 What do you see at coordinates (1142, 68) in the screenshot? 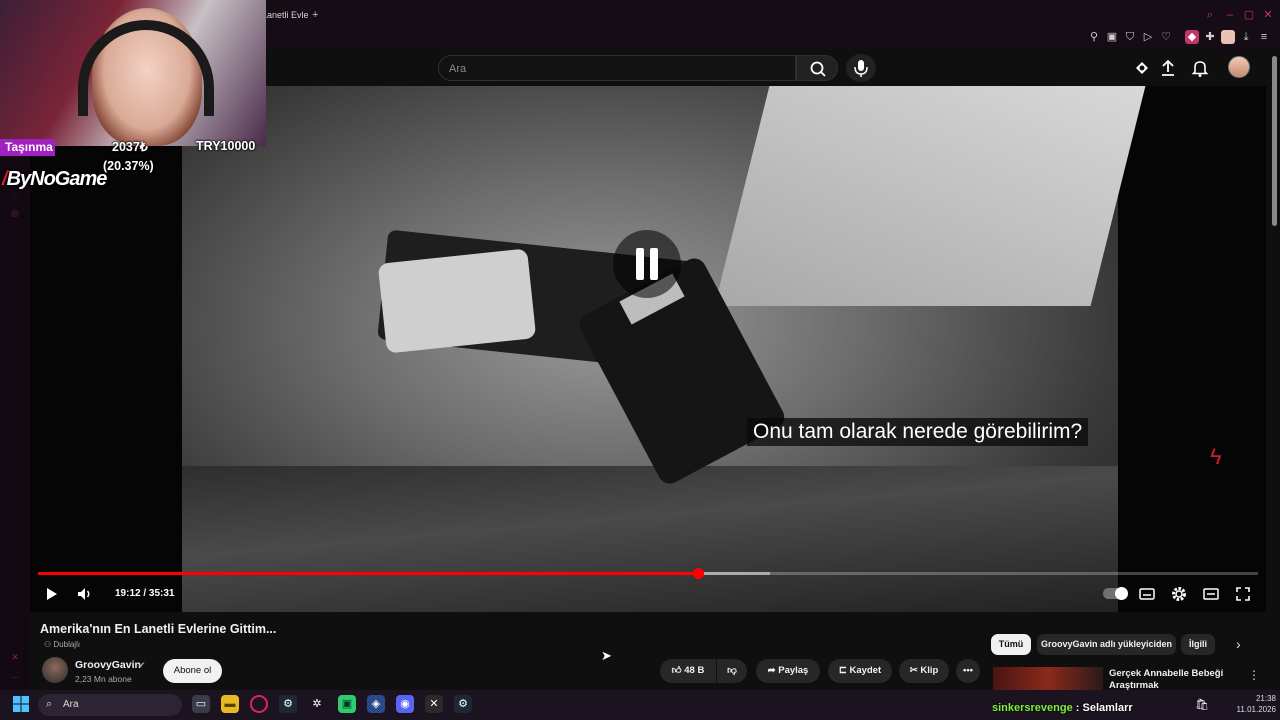
I see `create-icon` at bounding box center [1142, 68].